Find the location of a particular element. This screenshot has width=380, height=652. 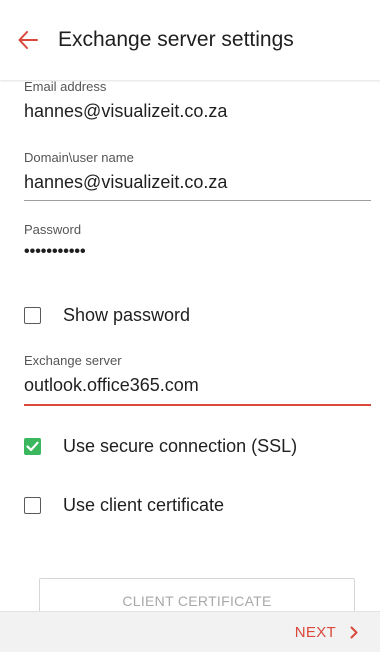

password-label: Password is located at coordinates (53, 229).